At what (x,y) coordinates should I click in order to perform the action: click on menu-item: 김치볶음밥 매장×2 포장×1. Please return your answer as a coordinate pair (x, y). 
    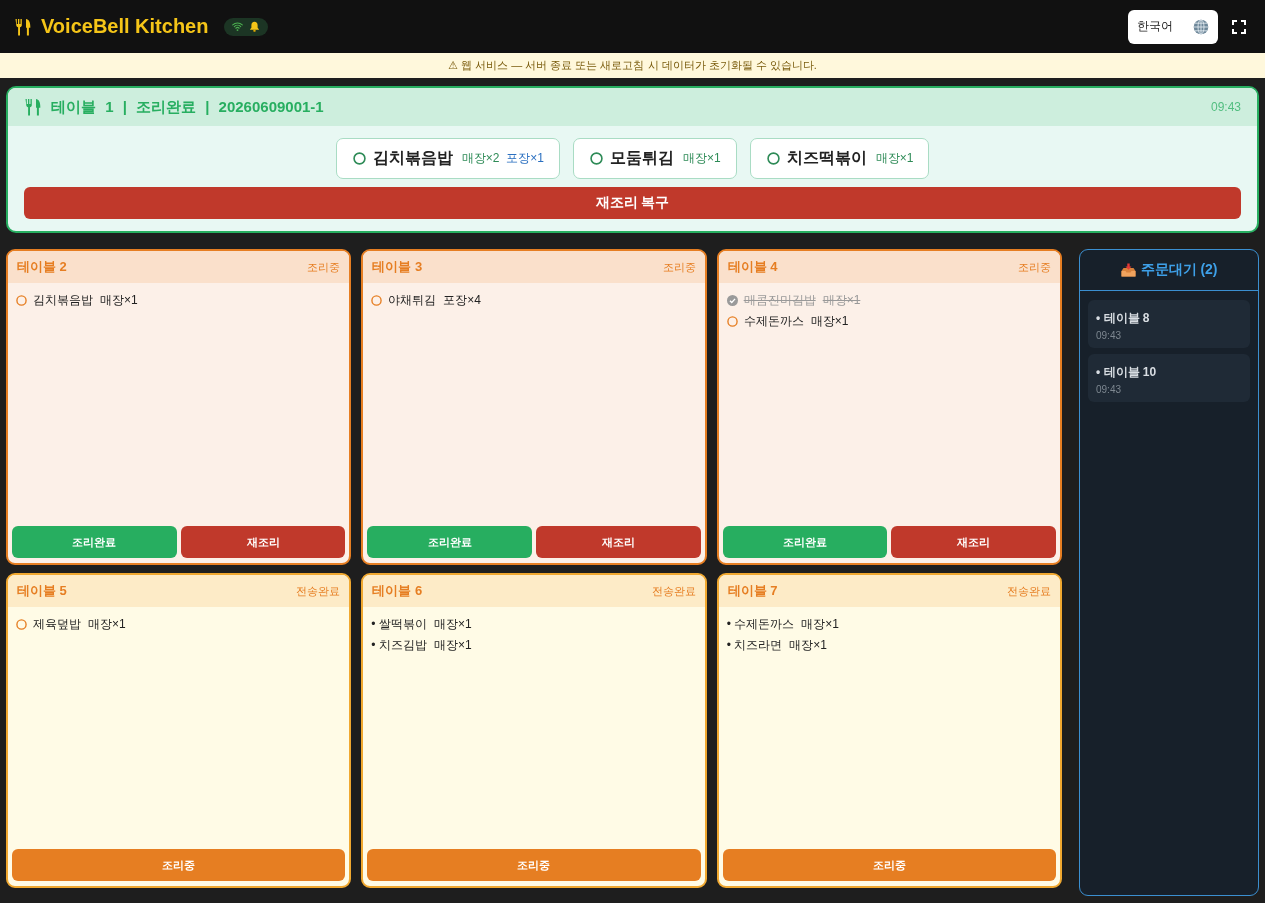
    Looking at the image, I should click on (447, 158).